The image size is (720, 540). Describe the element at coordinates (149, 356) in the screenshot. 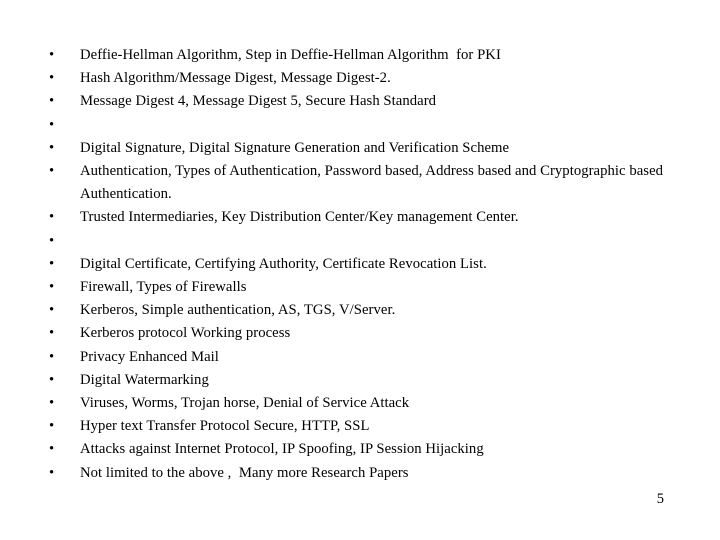

I see `bullet-item-label: Privacy Enhanced Mail` at that location.